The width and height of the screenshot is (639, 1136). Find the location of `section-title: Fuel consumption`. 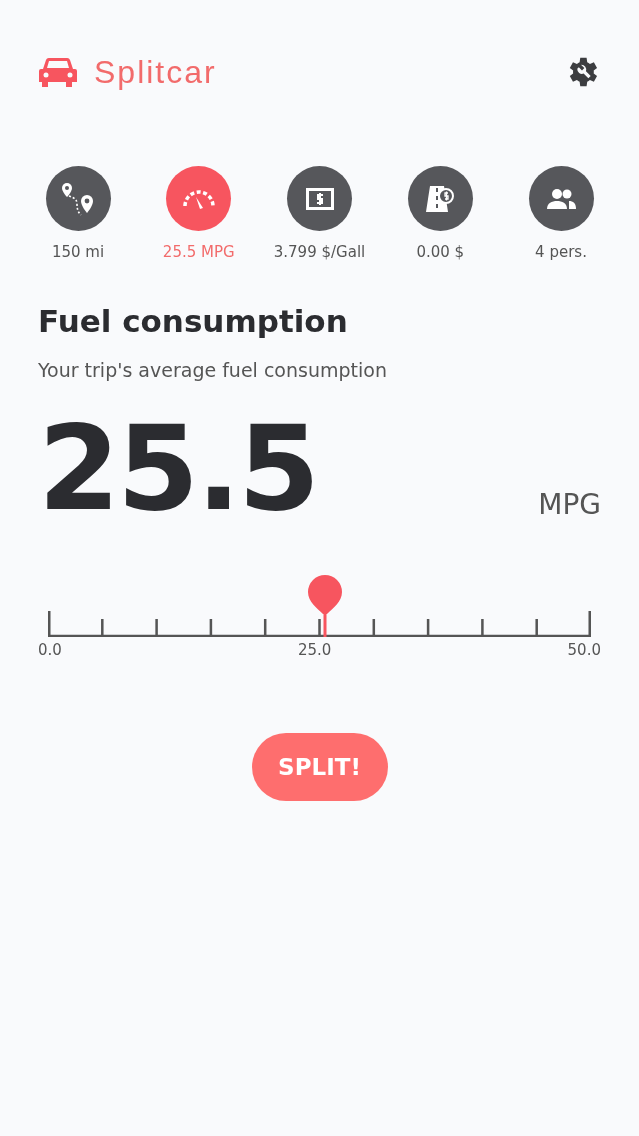

section-title: Fuel consumption is located at coordinates (193, 321).